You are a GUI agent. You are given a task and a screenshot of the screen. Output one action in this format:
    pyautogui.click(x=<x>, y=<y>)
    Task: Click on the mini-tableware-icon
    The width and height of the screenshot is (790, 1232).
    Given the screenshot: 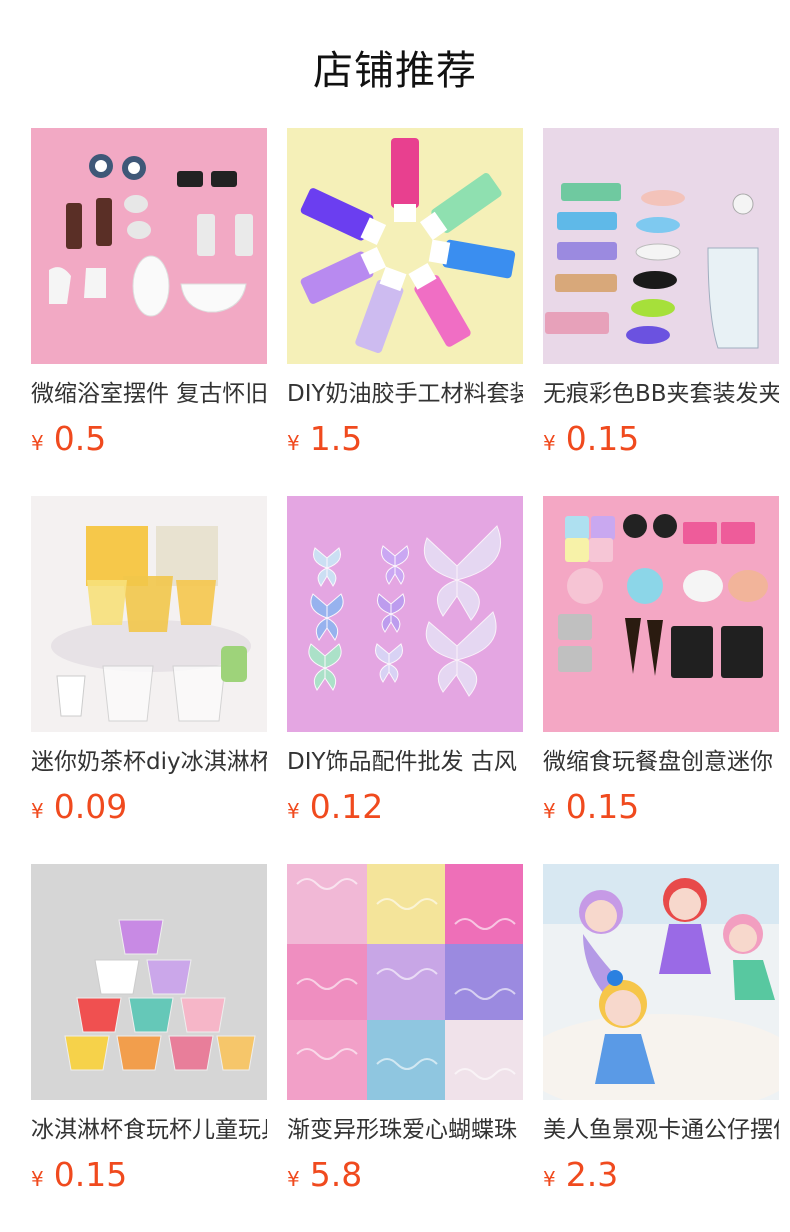 What is the action you would take?
    pyautogui.click(x=661, y=614)
    